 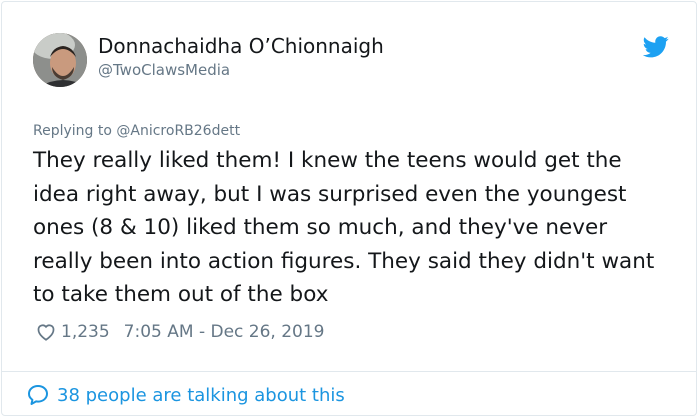 I want to click on replying-to: Replying to @AnicroRB26dett, so click(x=136, y=131).